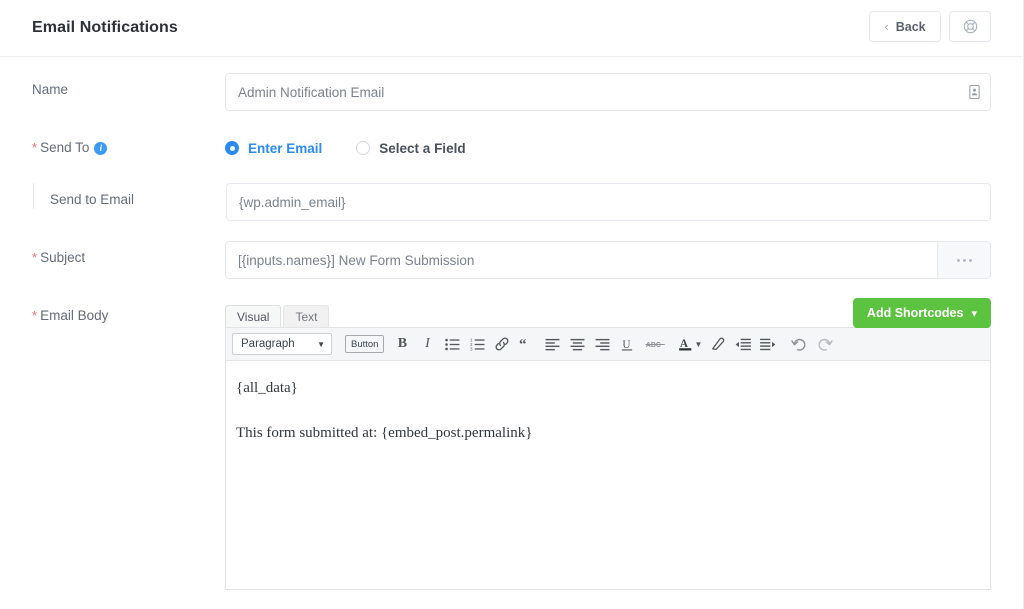  I want to click on editor-toolbar: Paragraph ▼ Button B I 1 2 3 “ U ABC A ▼, so click(608, 344).